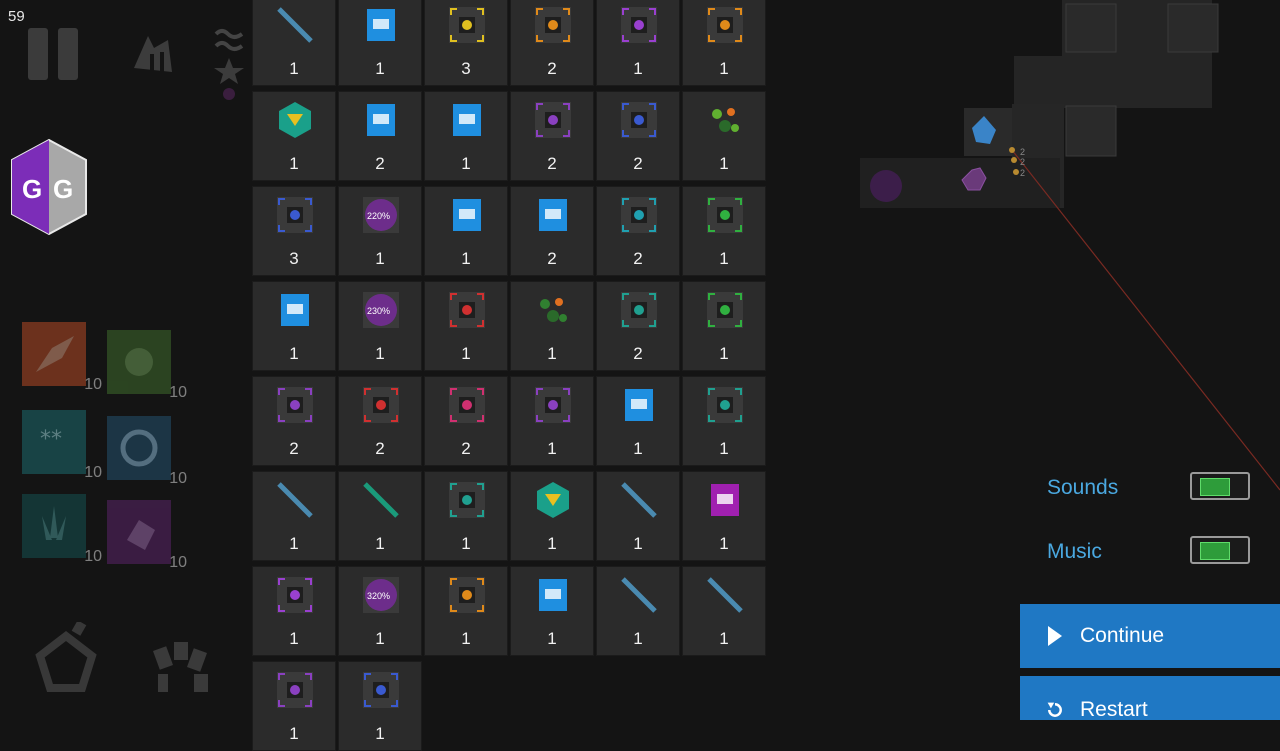 The height and width of the screenshot is (751, 1280). Describe the element at coordinates (380, 611) in the screenshot. I see `inventory-slot: 320% 1` at that location.